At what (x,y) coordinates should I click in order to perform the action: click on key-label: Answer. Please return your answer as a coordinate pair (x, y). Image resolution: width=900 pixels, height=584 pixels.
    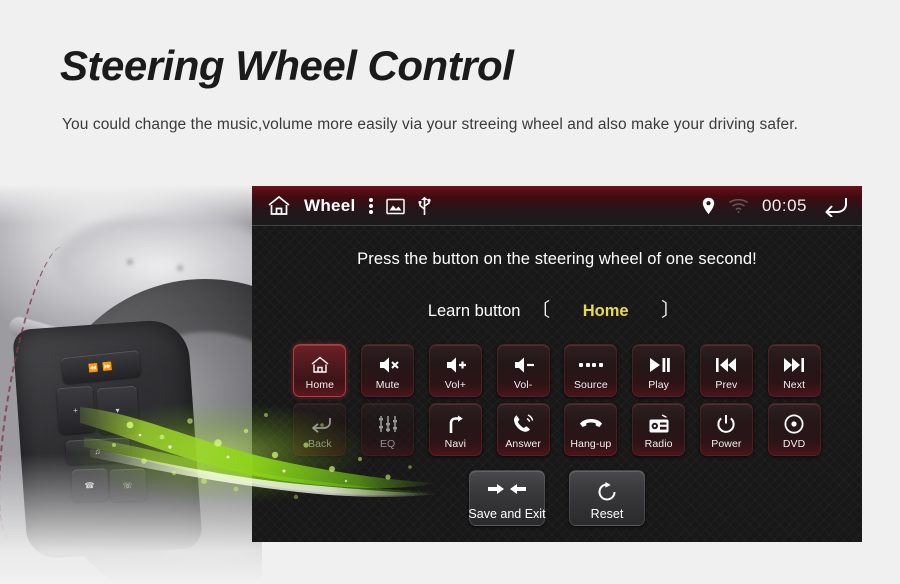
    Looking at the image, I should click on (523, 444).